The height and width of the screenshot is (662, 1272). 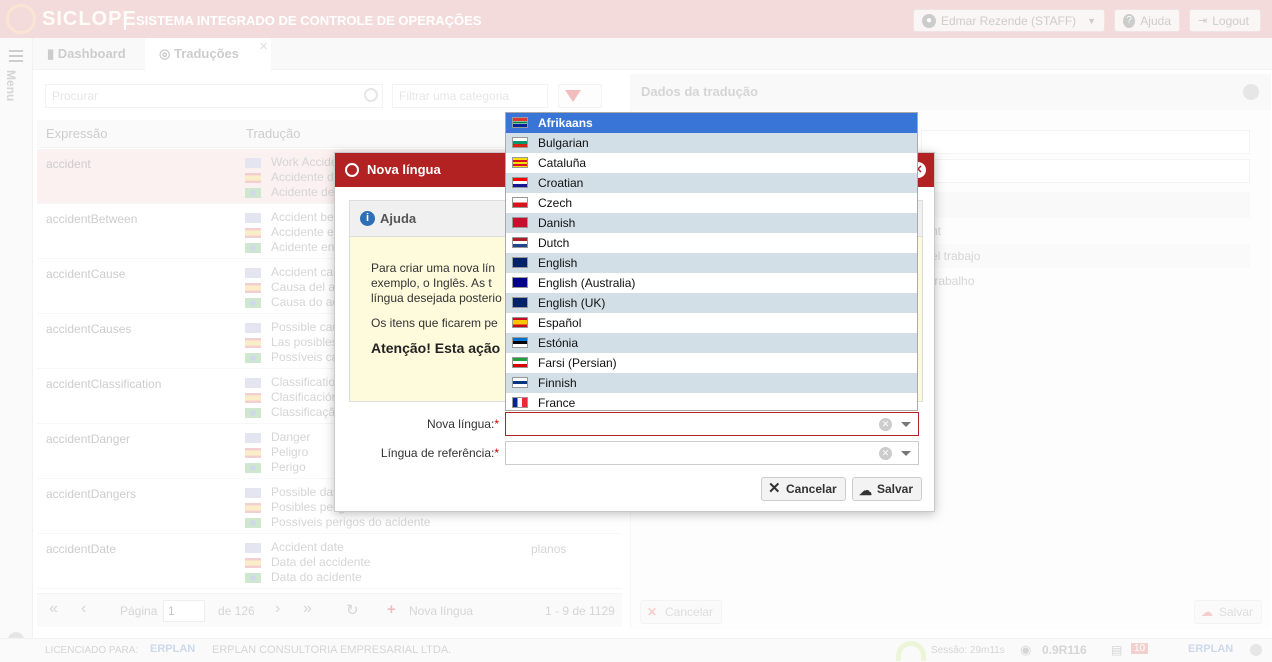 What do you see at coordinates (520, 362) in the screenshot?
I see `flag-ir-icon` at bounding box center [520, 362].